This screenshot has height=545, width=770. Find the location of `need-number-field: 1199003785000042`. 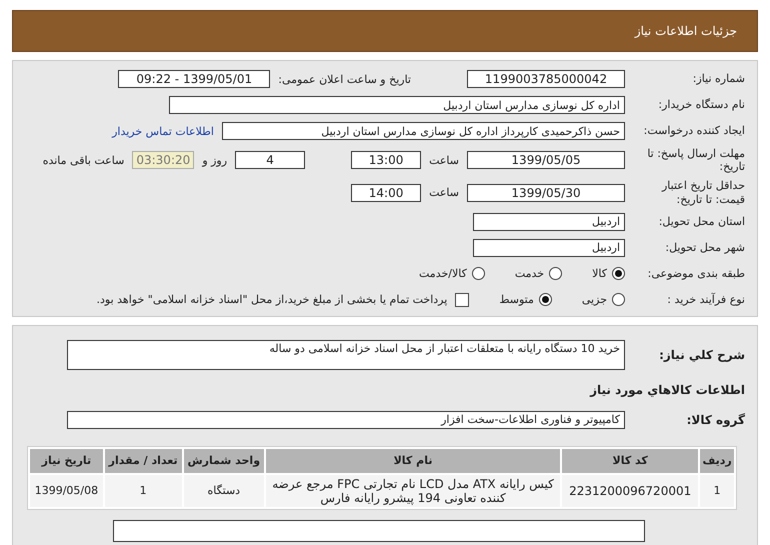

need-number-field: 1199003785000042 is located at coordinates (546, 79).